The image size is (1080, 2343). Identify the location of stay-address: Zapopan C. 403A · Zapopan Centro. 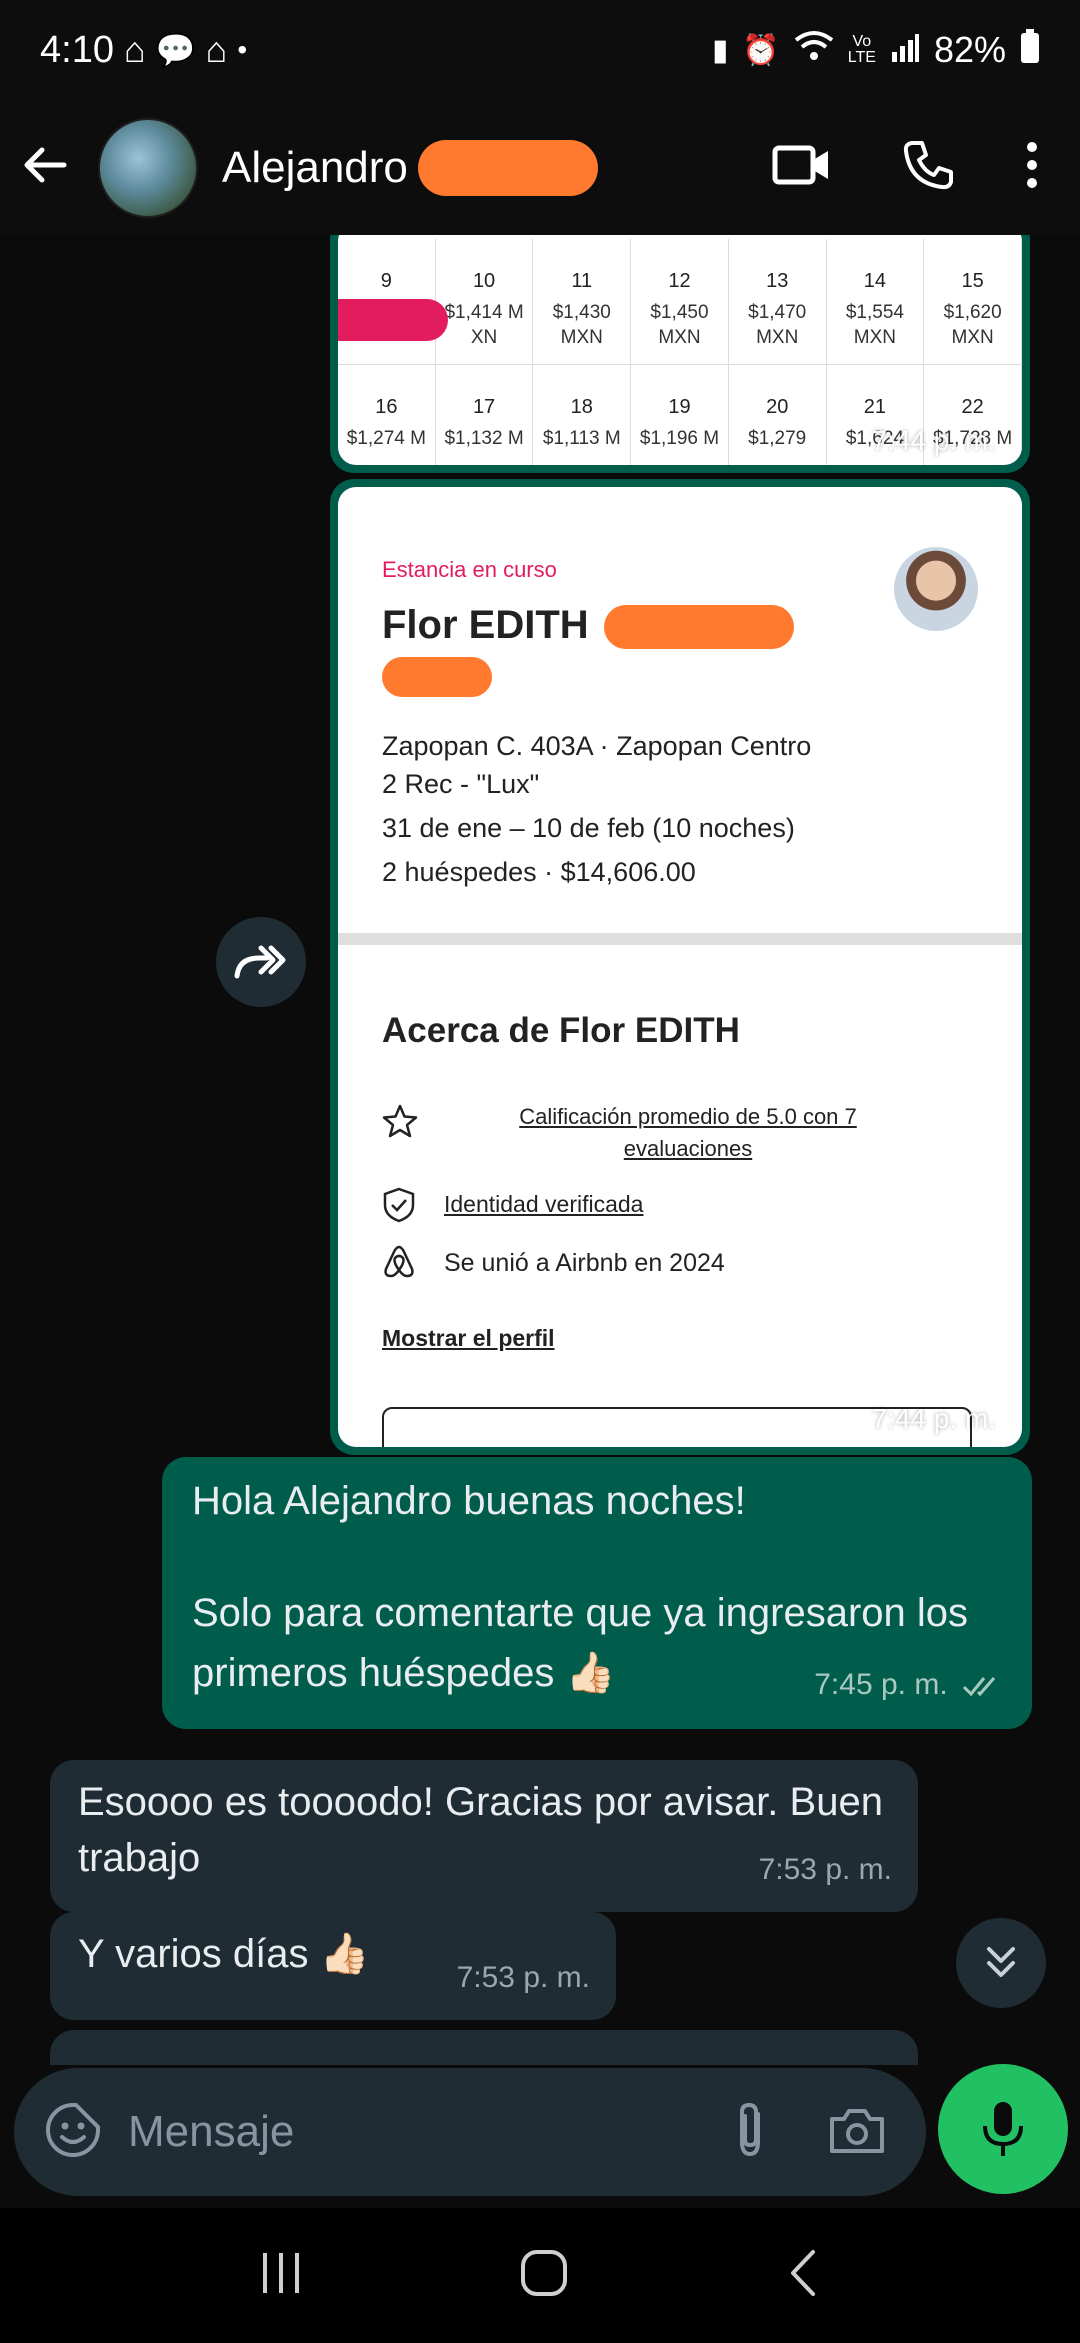
(597, 746).